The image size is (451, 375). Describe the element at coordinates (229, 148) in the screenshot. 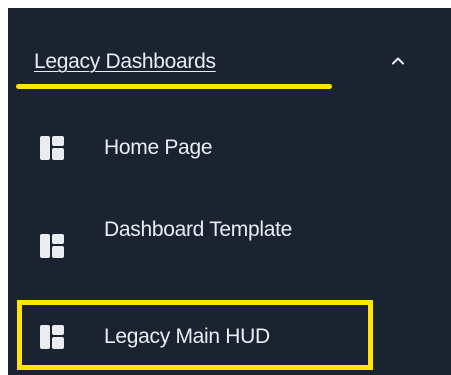

I see `sidebar-item-home-page: Home Page` at that location.